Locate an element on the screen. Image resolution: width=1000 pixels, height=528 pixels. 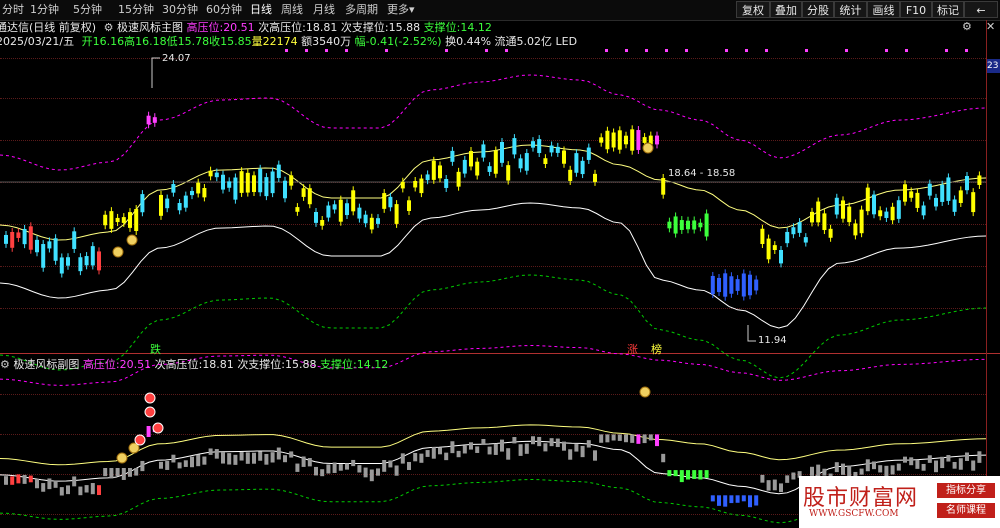
sub-high-pressure-label: 高压位: is located at coordinates (101, 364).